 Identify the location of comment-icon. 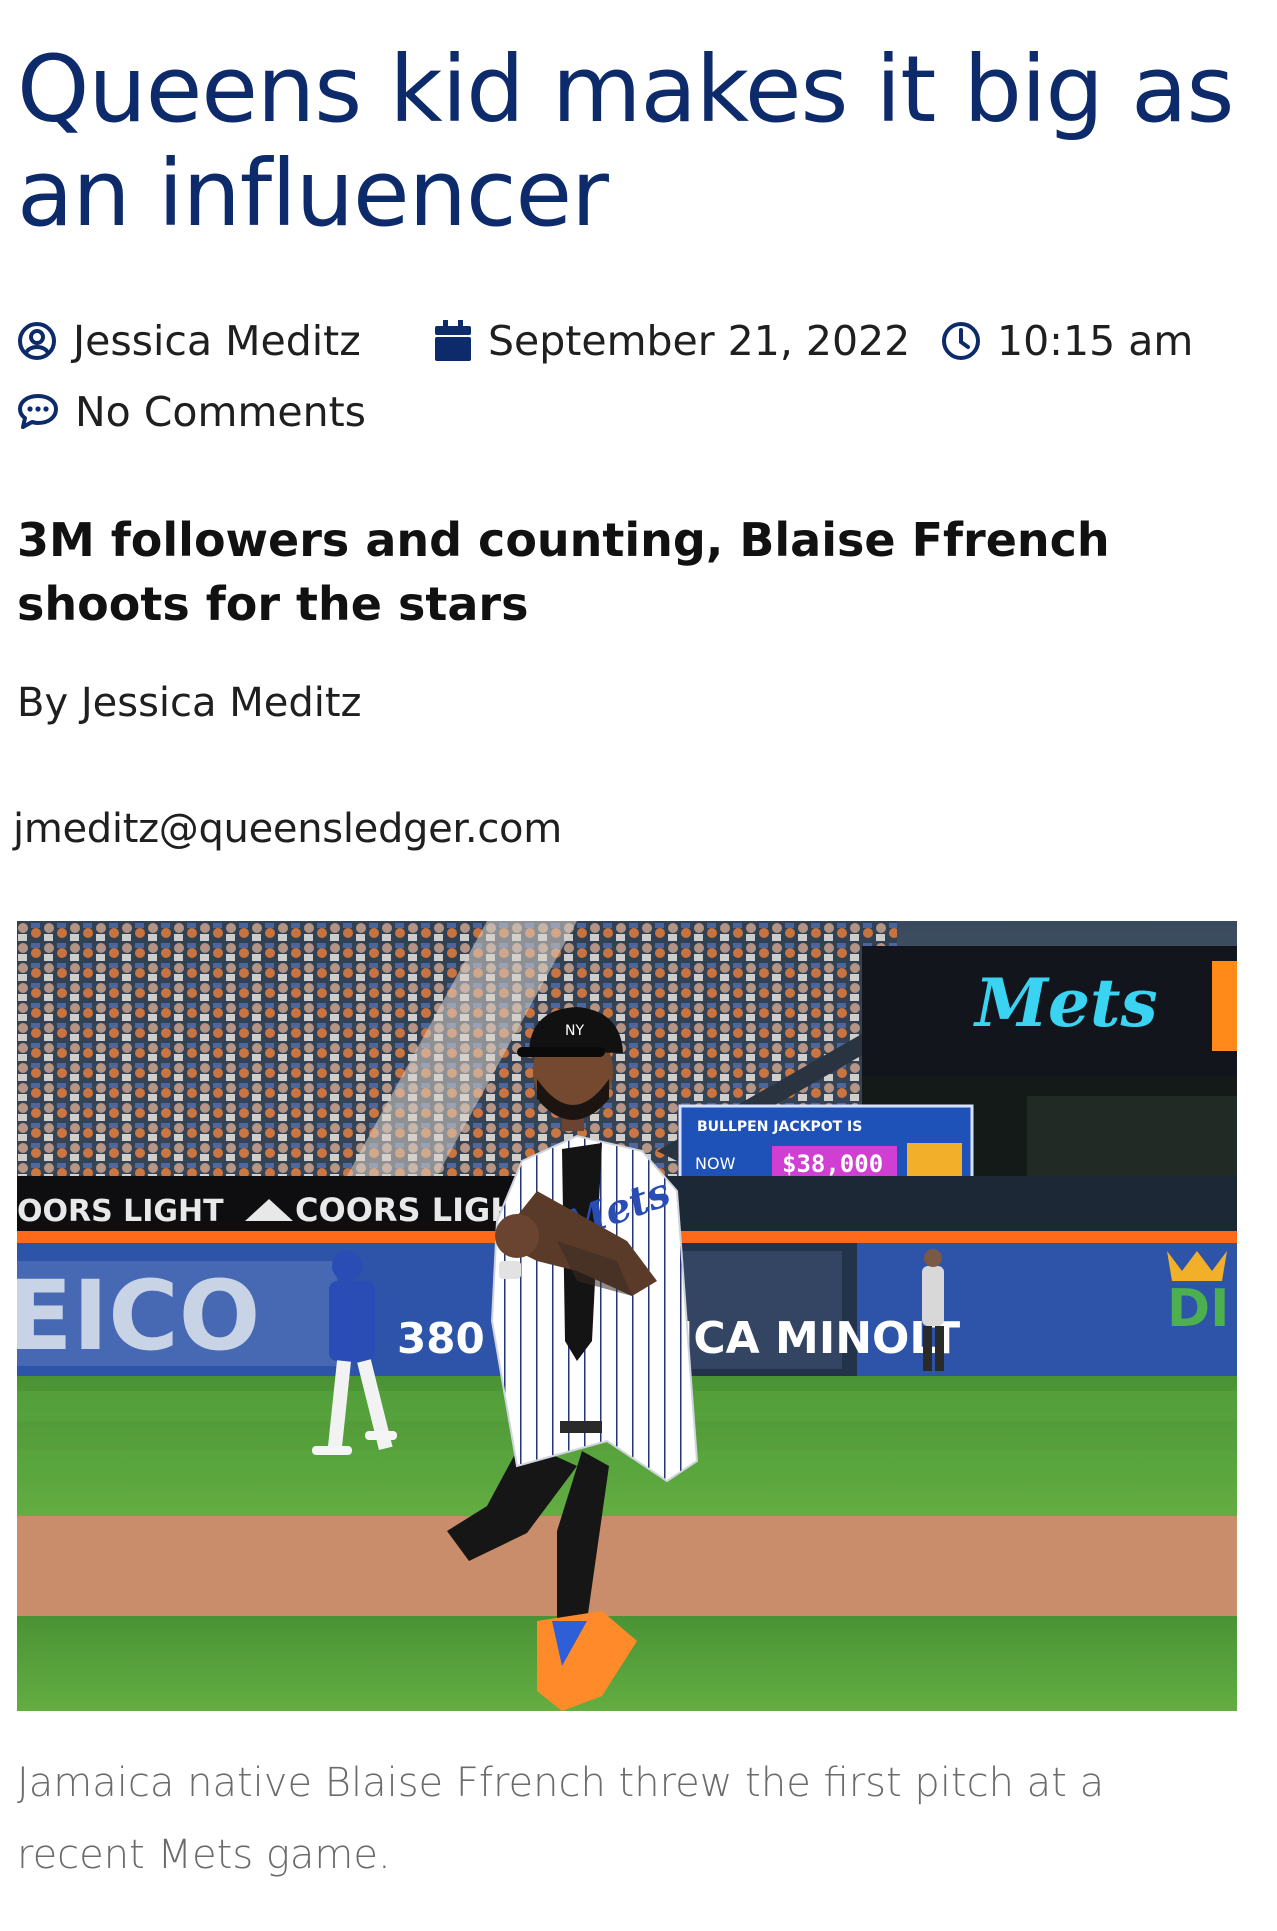
(38, 411).